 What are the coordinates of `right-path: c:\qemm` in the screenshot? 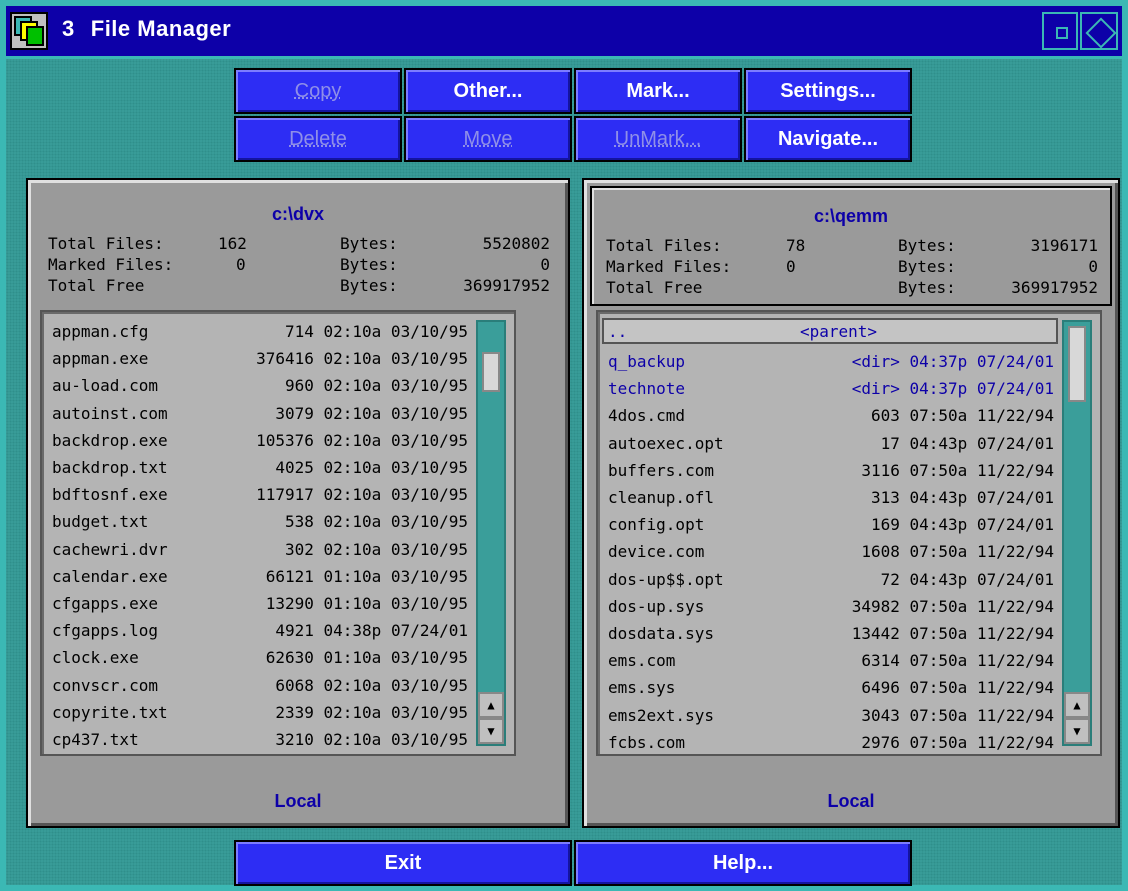 It's located at (851, 216).